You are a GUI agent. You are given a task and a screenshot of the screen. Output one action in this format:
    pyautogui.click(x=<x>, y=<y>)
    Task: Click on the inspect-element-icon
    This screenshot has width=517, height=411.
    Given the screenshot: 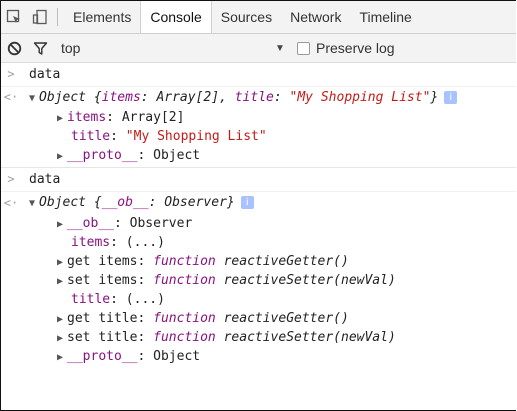 What is the action you would take?
    pyautogui.click(x=14, y=17)
    